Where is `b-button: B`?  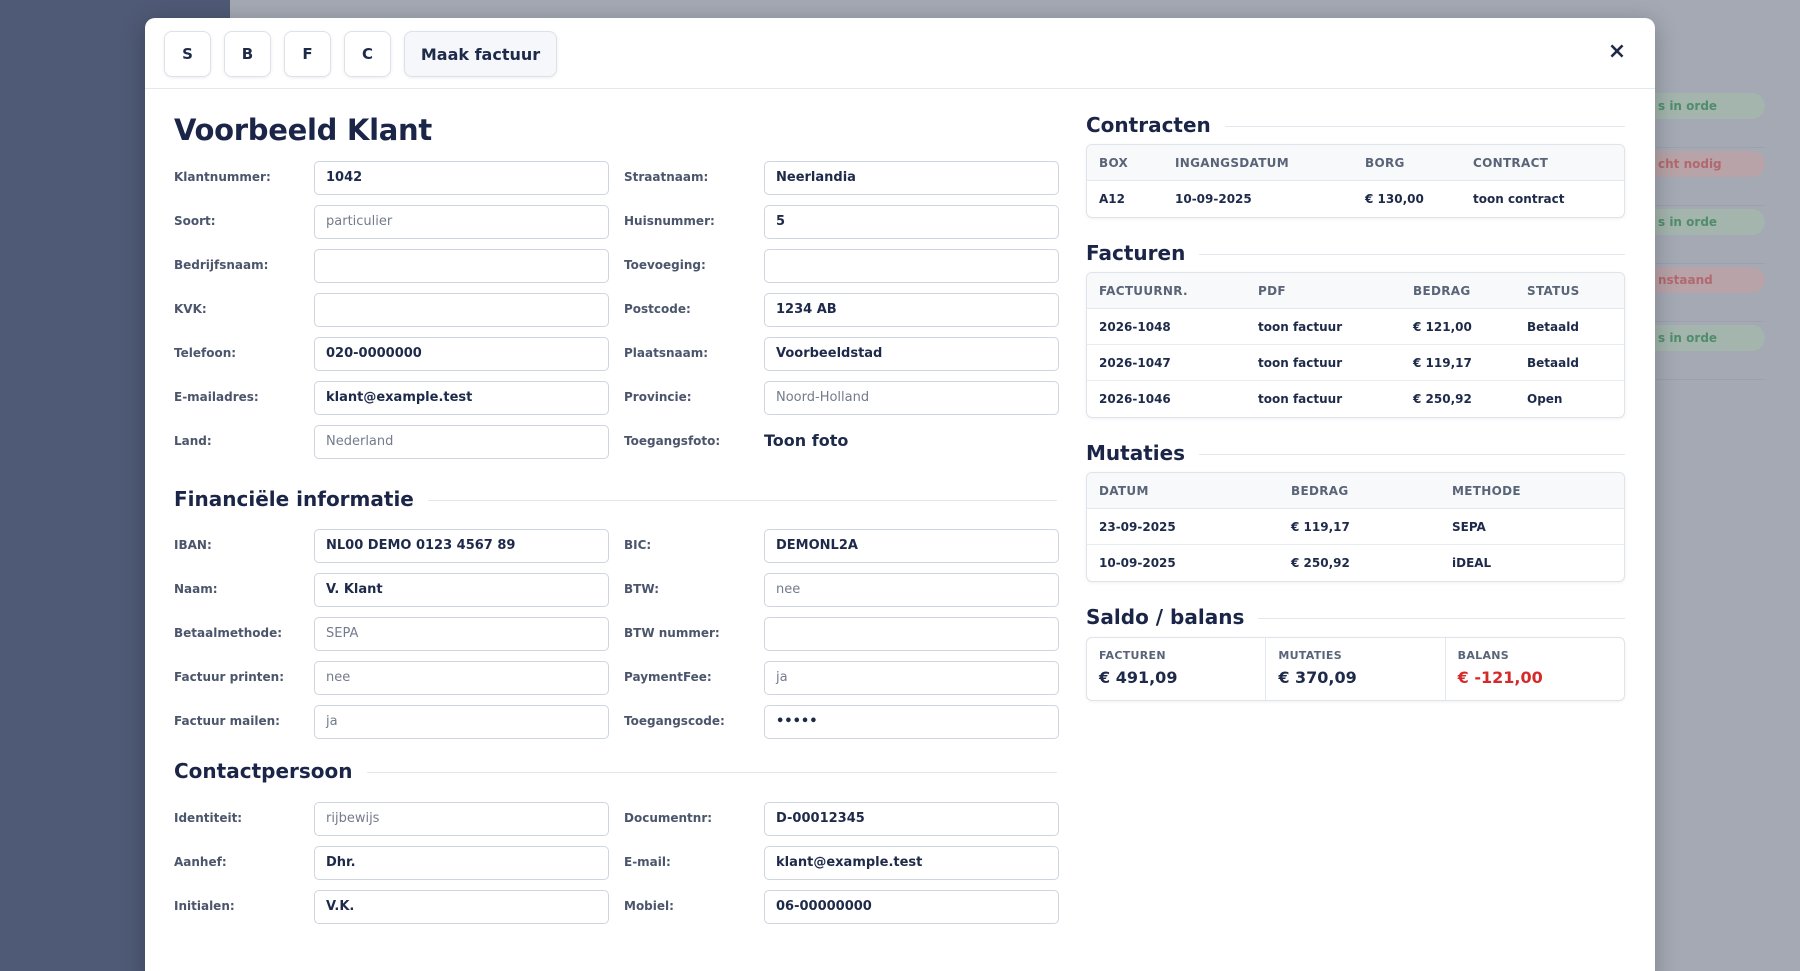
b-button: B is located at coordinates (247, 54).